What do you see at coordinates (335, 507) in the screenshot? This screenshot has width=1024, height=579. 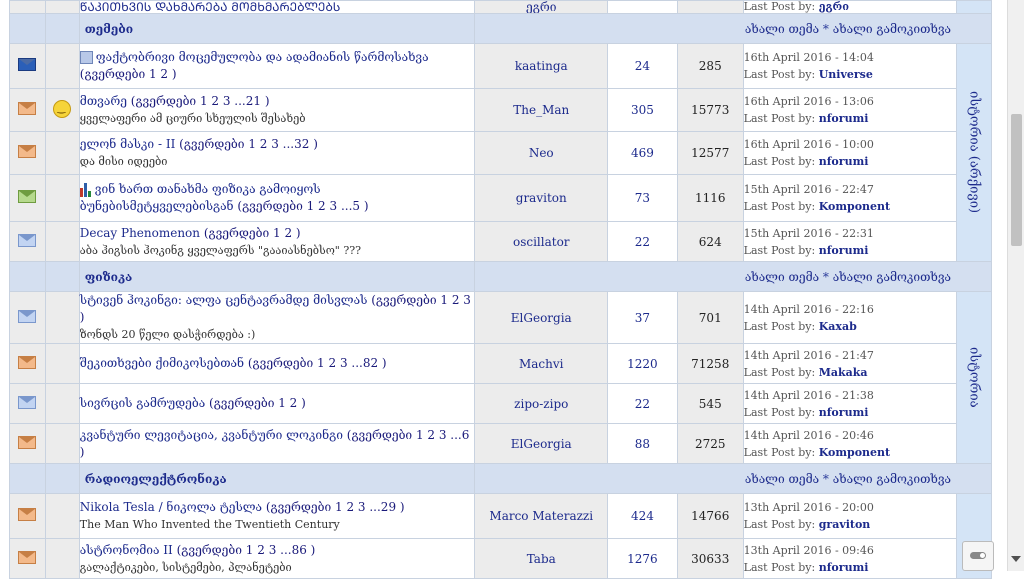 I see `topic-pages: (გვერდები 1 2 3 ...29 )` at bounding box center [335, 507].